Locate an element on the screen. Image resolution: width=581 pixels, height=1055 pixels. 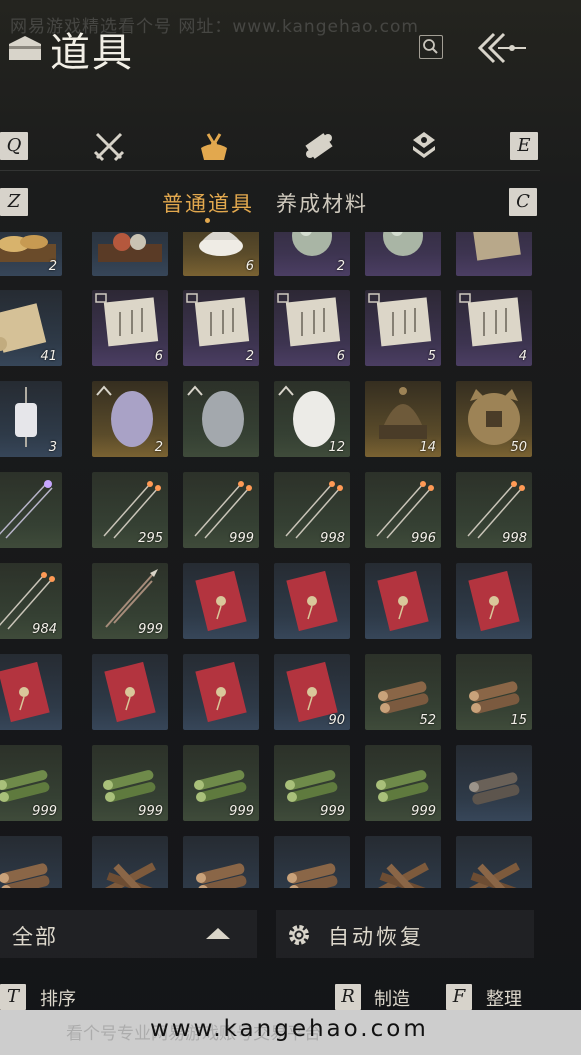
inventory-slot: 90 is located at coordinates (312, 692).